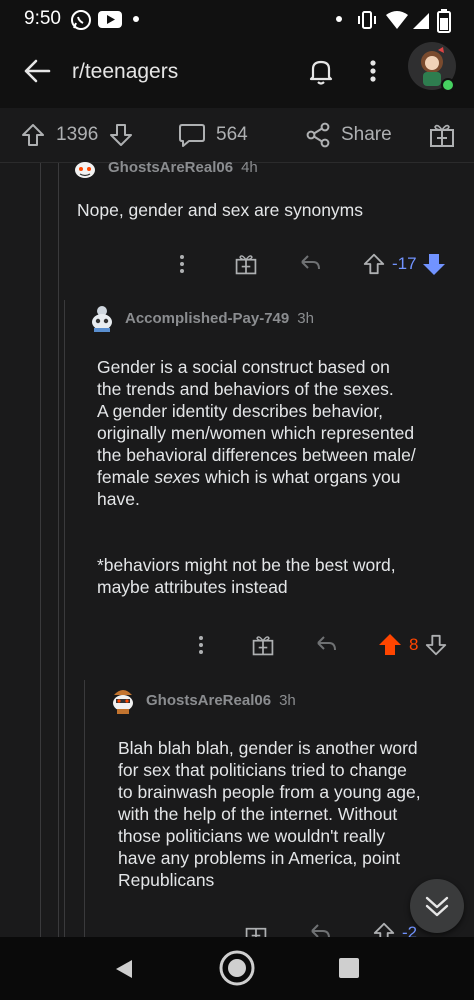  I want to click on comment-line: maybe attributes instead, so click(192, 587).